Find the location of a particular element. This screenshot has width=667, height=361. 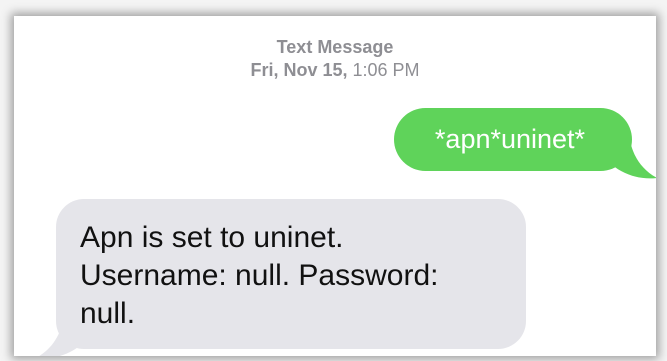

thread-header: Text Message Fri, Nov 15, 1:06 PM is located at coordinates (335, 59).